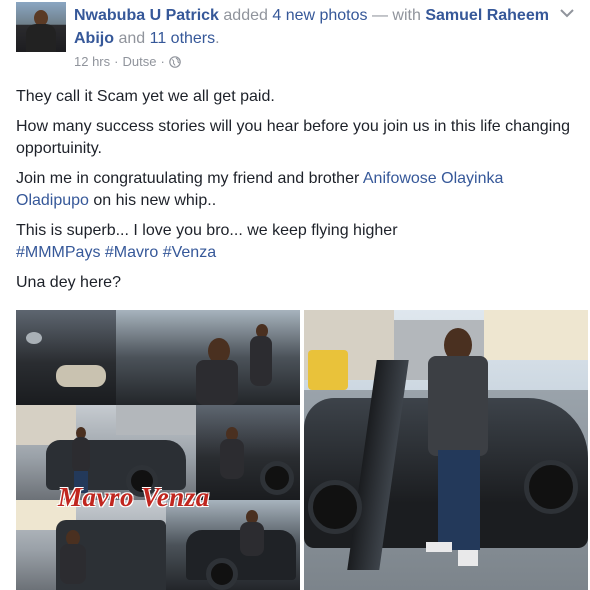 This screenshot has height=590, width=590. I want to click on photos-link: 4 new photos, so click(319, 15).